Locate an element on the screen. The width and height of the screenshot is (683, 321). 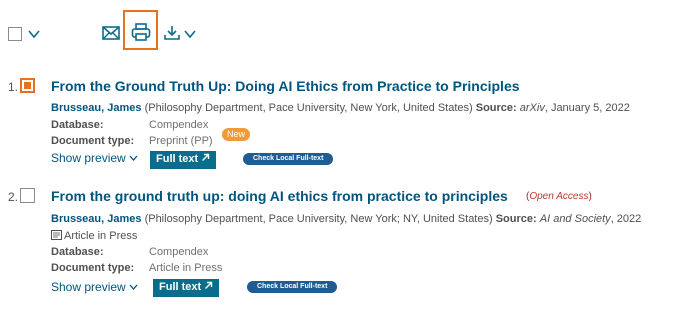
open-access-label: (Open Access) is located at coordinates (559, 196).